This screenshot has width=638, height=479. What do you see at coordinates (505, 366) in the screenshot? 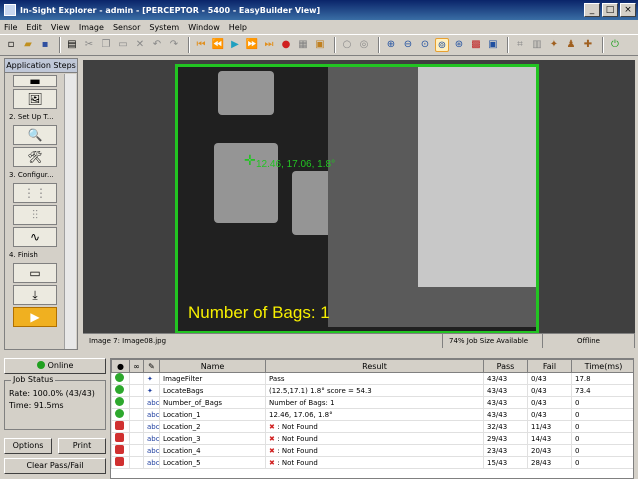
I see `pass-column-header: Pass` at bounding box center [505, 366].